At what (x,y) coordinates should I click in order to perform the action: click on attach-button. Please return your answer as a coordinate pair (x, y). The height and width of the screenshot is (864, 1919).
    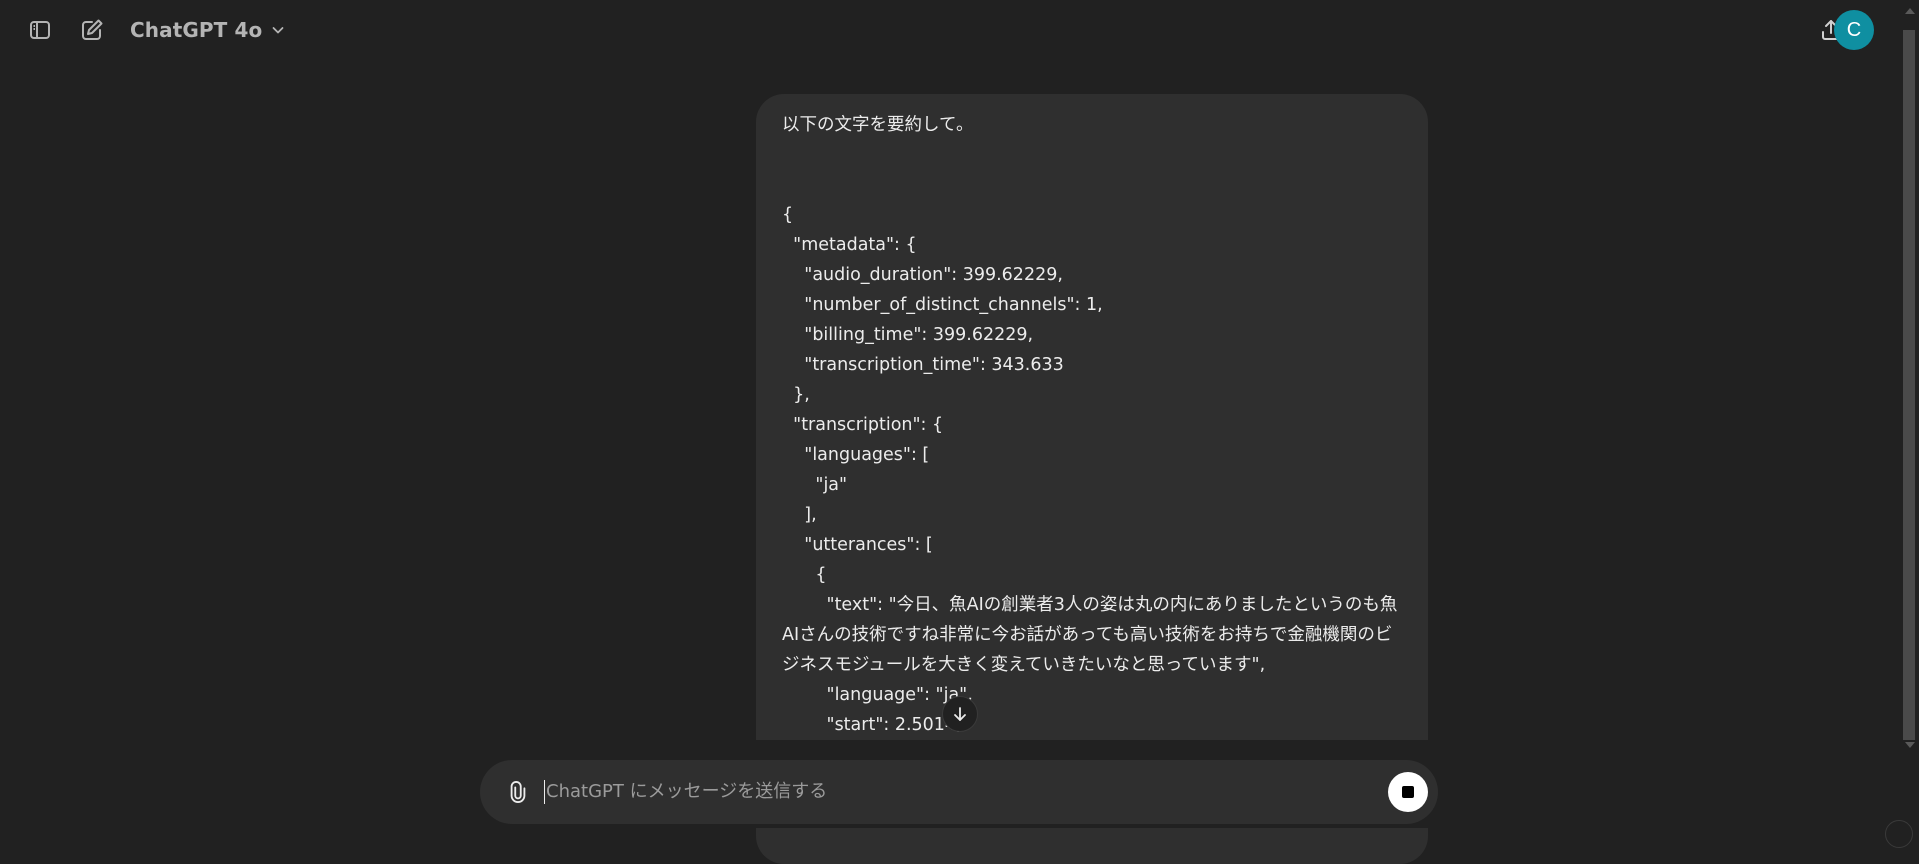
    Looking at the image, I should click on (518, 792).